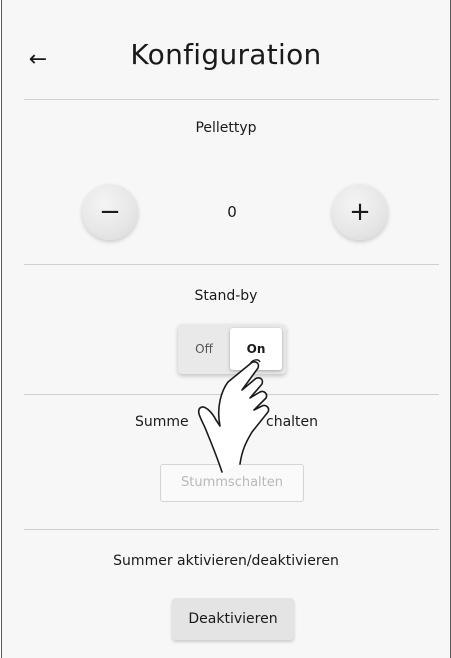  I want to click on pellet-type-label: Pellettyp, so click(226, 128).